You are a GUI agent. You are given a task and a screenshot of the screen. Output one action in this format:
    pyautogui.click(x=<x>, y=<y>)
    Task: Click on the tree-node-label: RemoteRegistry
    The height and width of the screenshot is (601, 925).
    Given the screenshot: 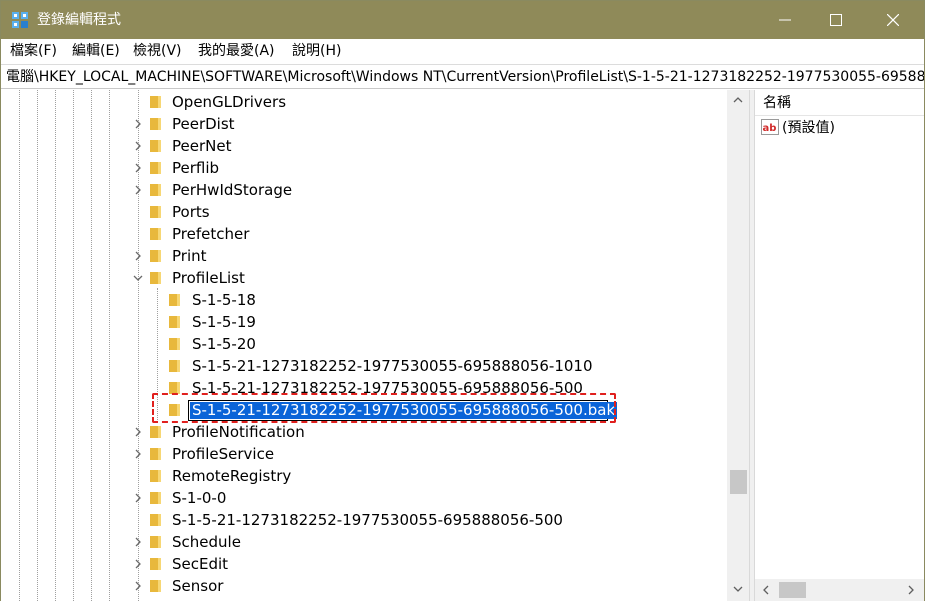 What is the action you would take?
    pyautogui.click(x=232, y=476)
    